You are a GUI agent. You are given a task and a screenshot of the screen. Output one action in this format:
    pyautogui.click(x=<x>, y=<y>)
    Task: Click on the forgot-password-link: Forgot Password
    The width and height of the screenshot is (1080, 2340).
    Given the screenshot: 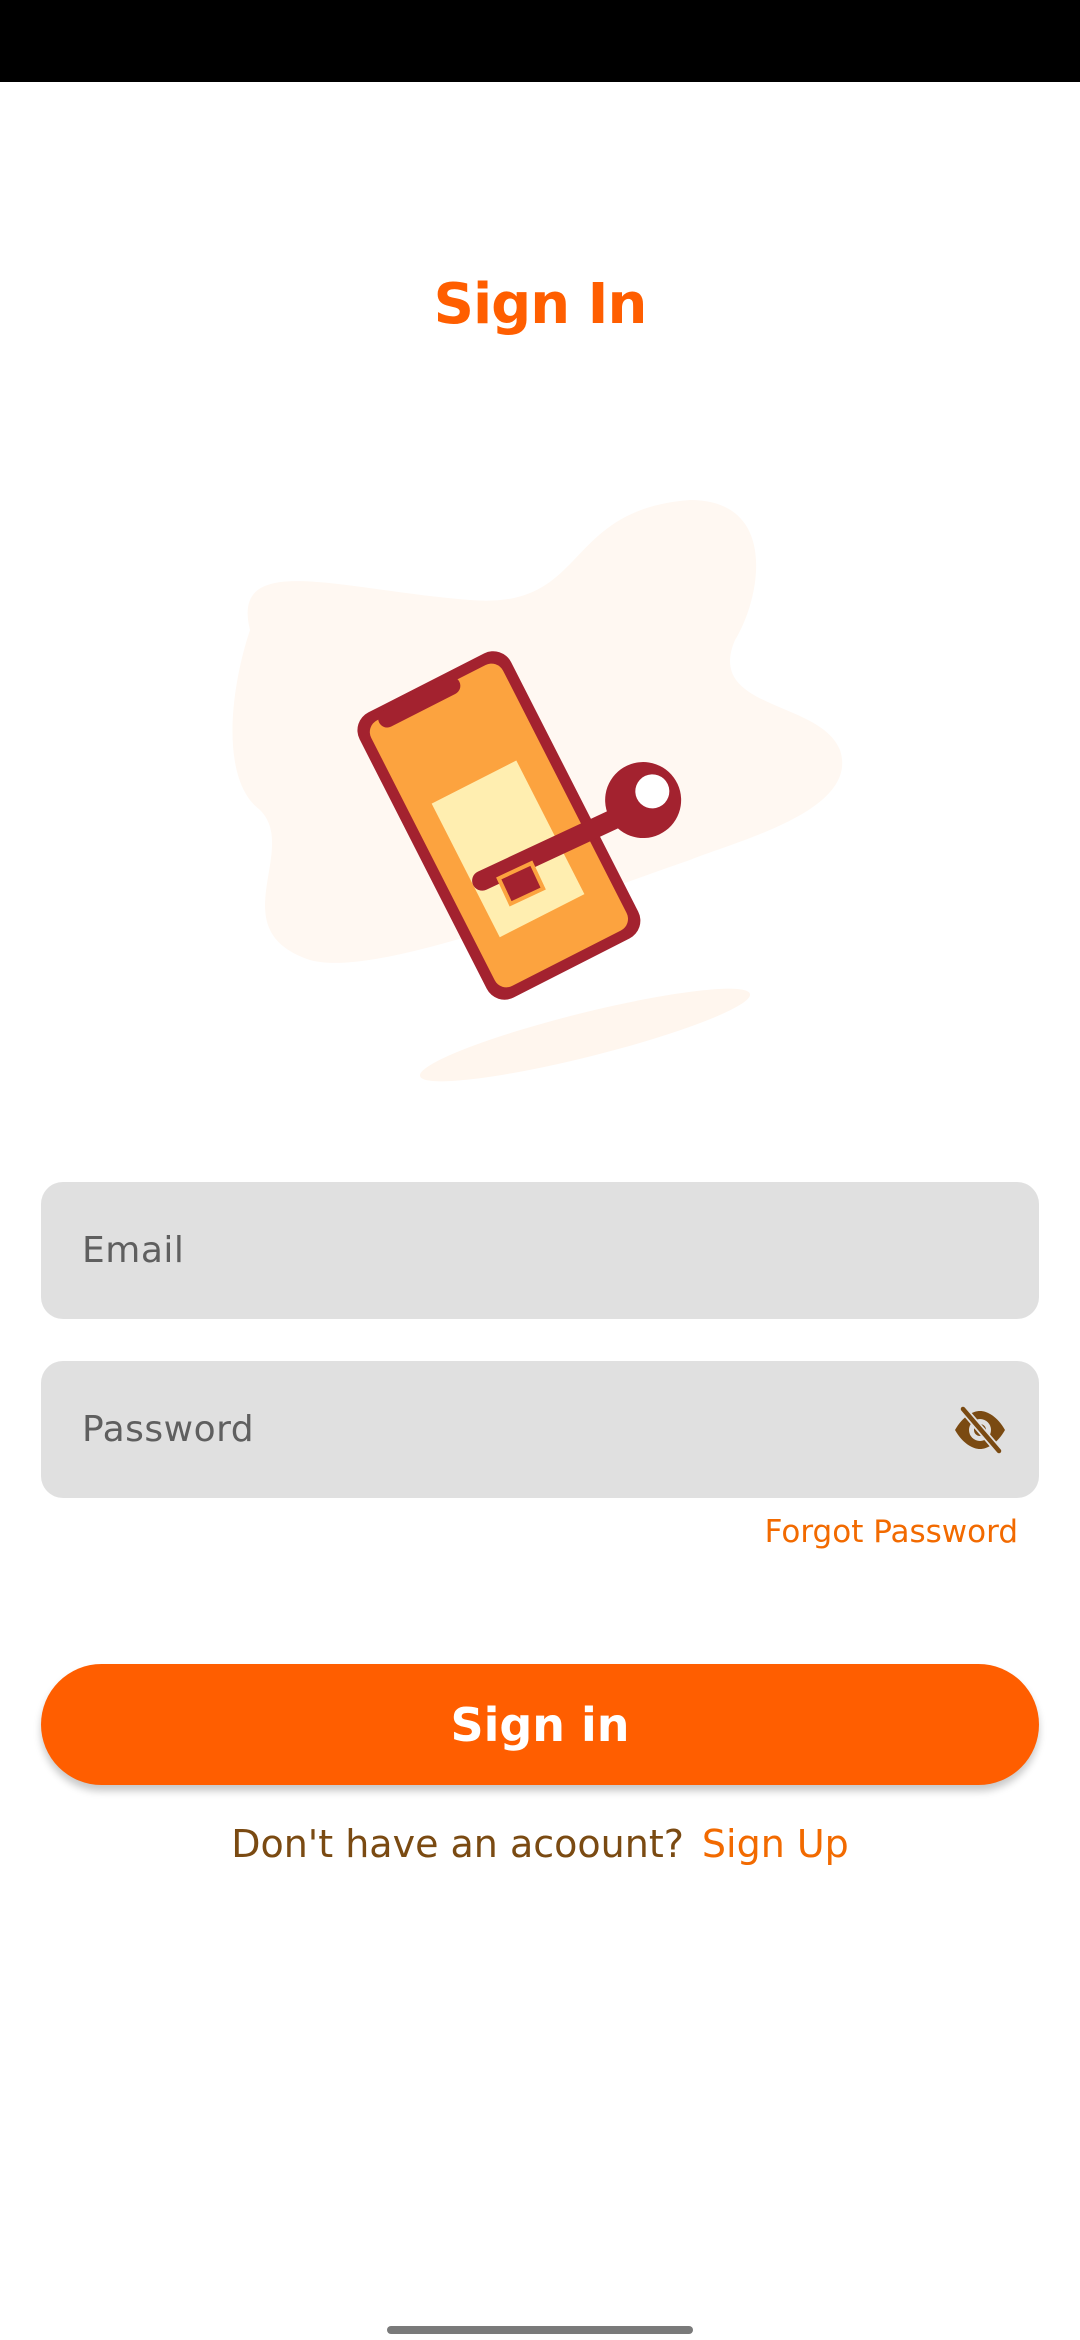 What is the action you would take?
    pyautogui.click(x=891, y=1532)
    